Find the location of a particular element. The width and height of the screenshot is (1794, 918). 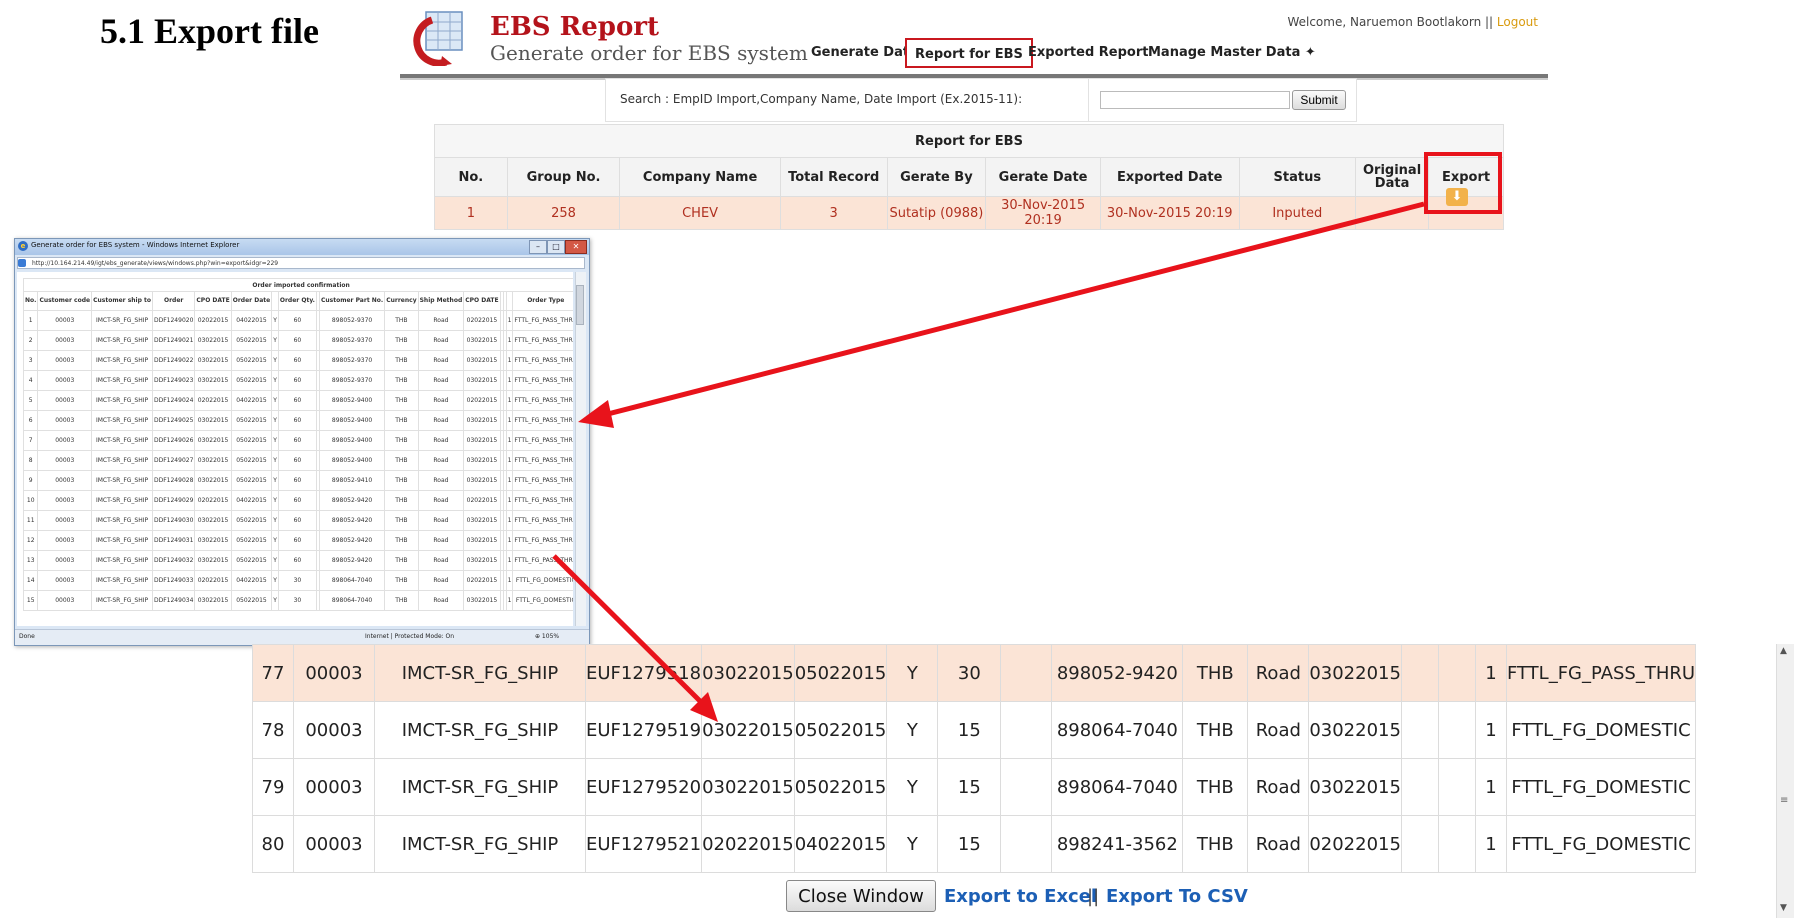

zoom-cell-order: EUF1279519 is located at coordinates (643, 730).